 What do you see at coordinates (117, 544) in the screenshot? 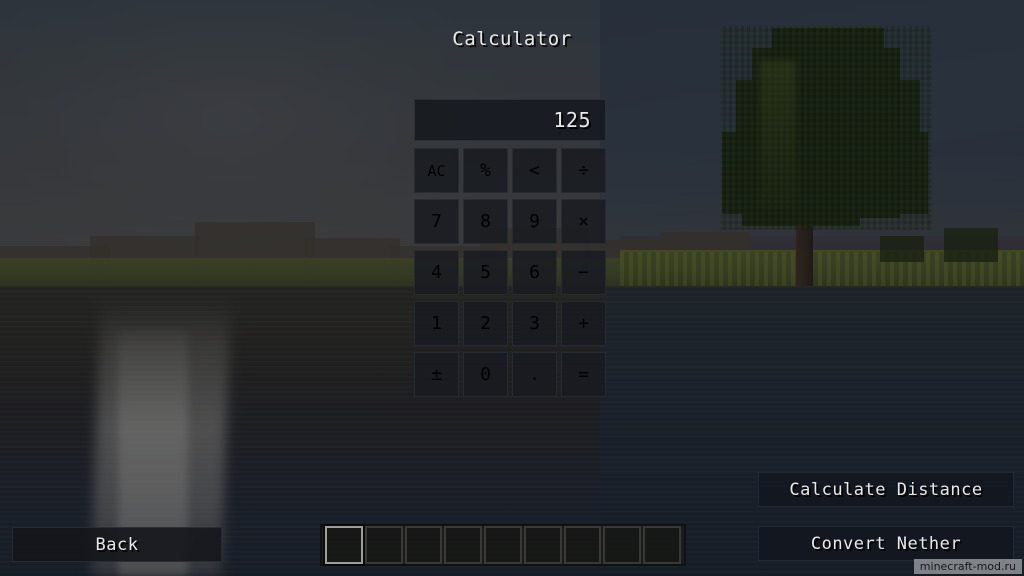
I see `back-button: Back` at bounding box center [117, 544].